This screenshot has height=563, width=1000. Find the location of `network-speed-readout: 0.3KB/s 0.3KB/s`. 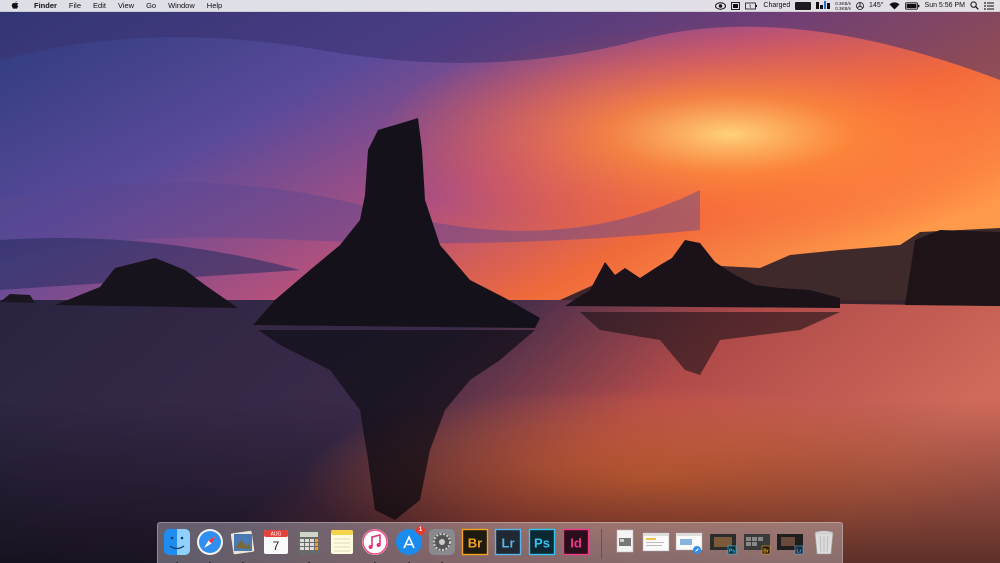

network-speed-readout: 0.3KB/s 0.3KB/s is located at coordinates (843, 6).